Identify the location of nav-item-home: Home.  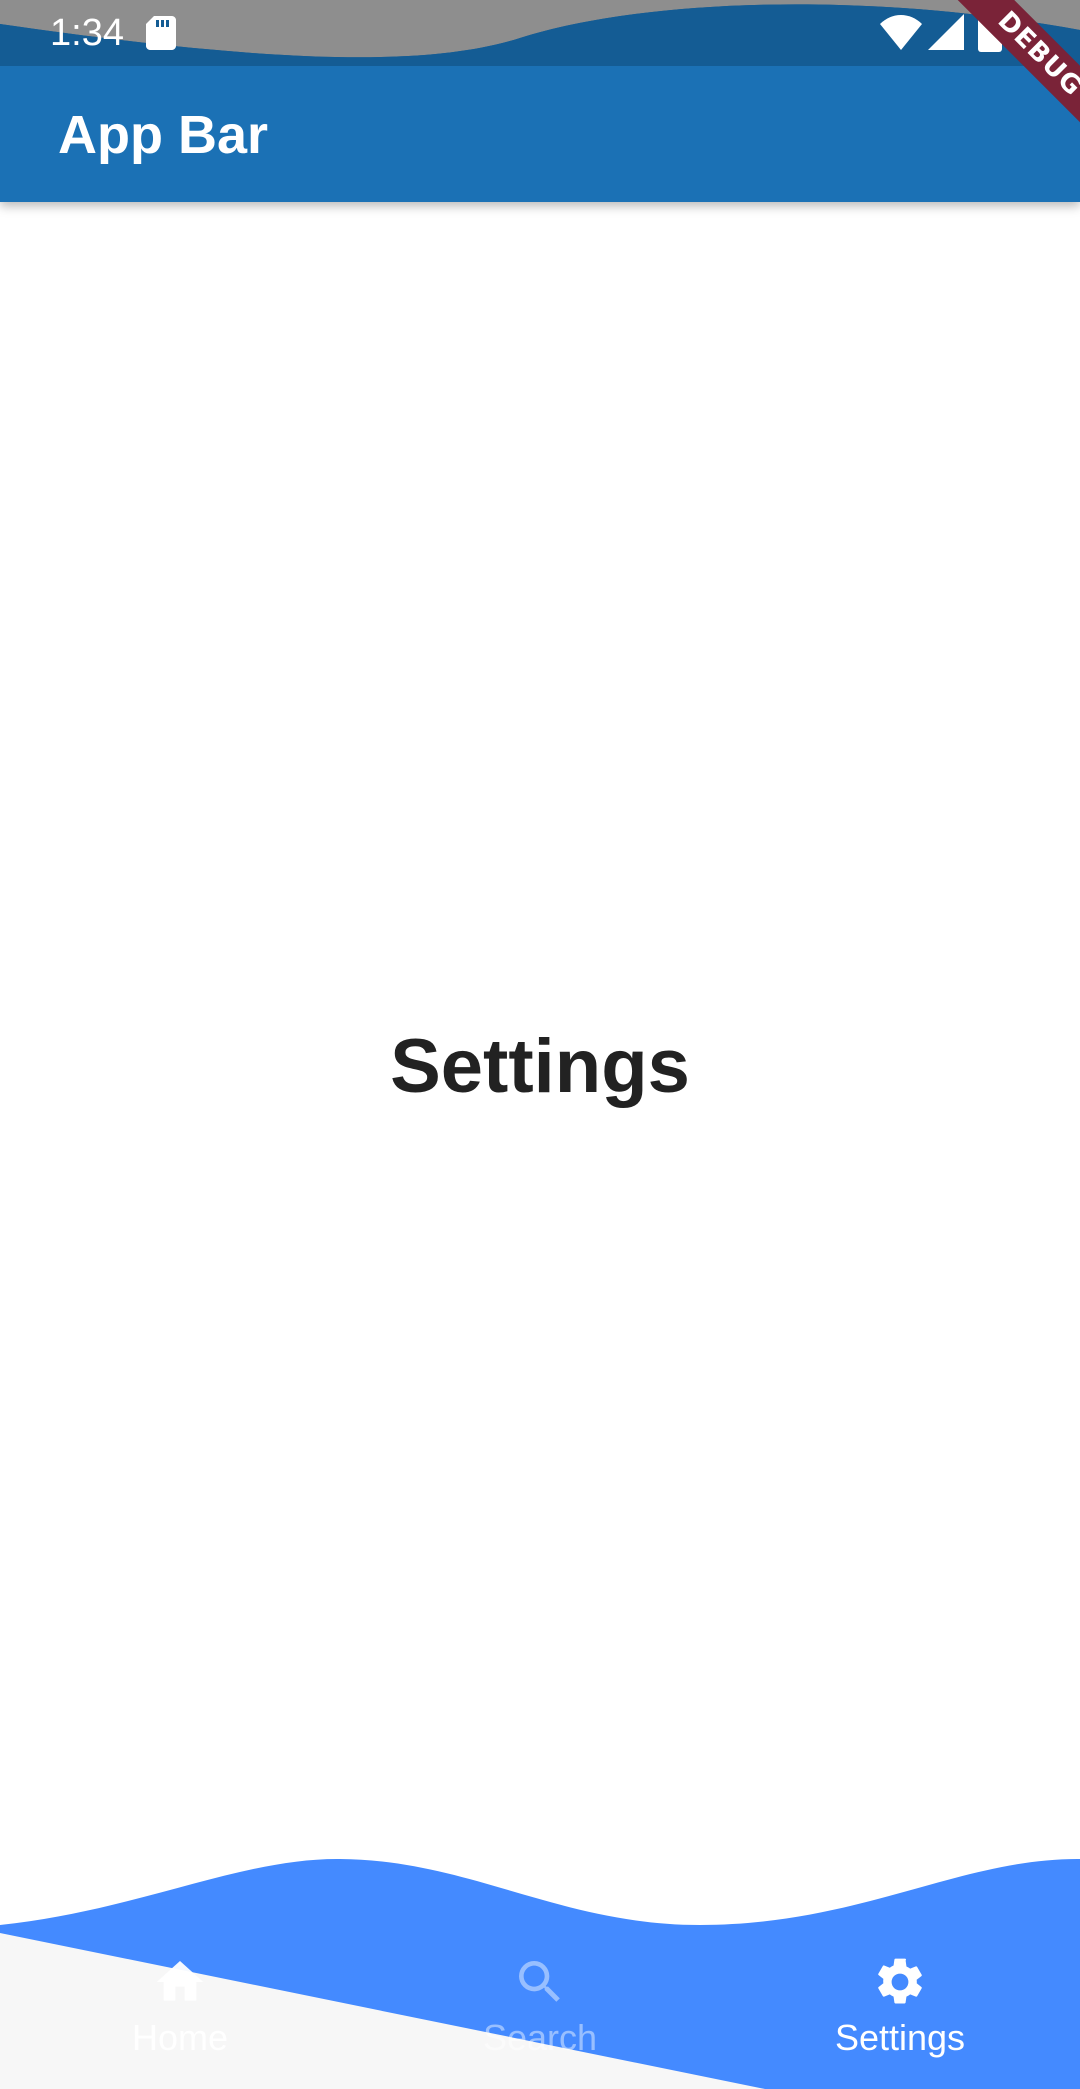
(180, 2014).